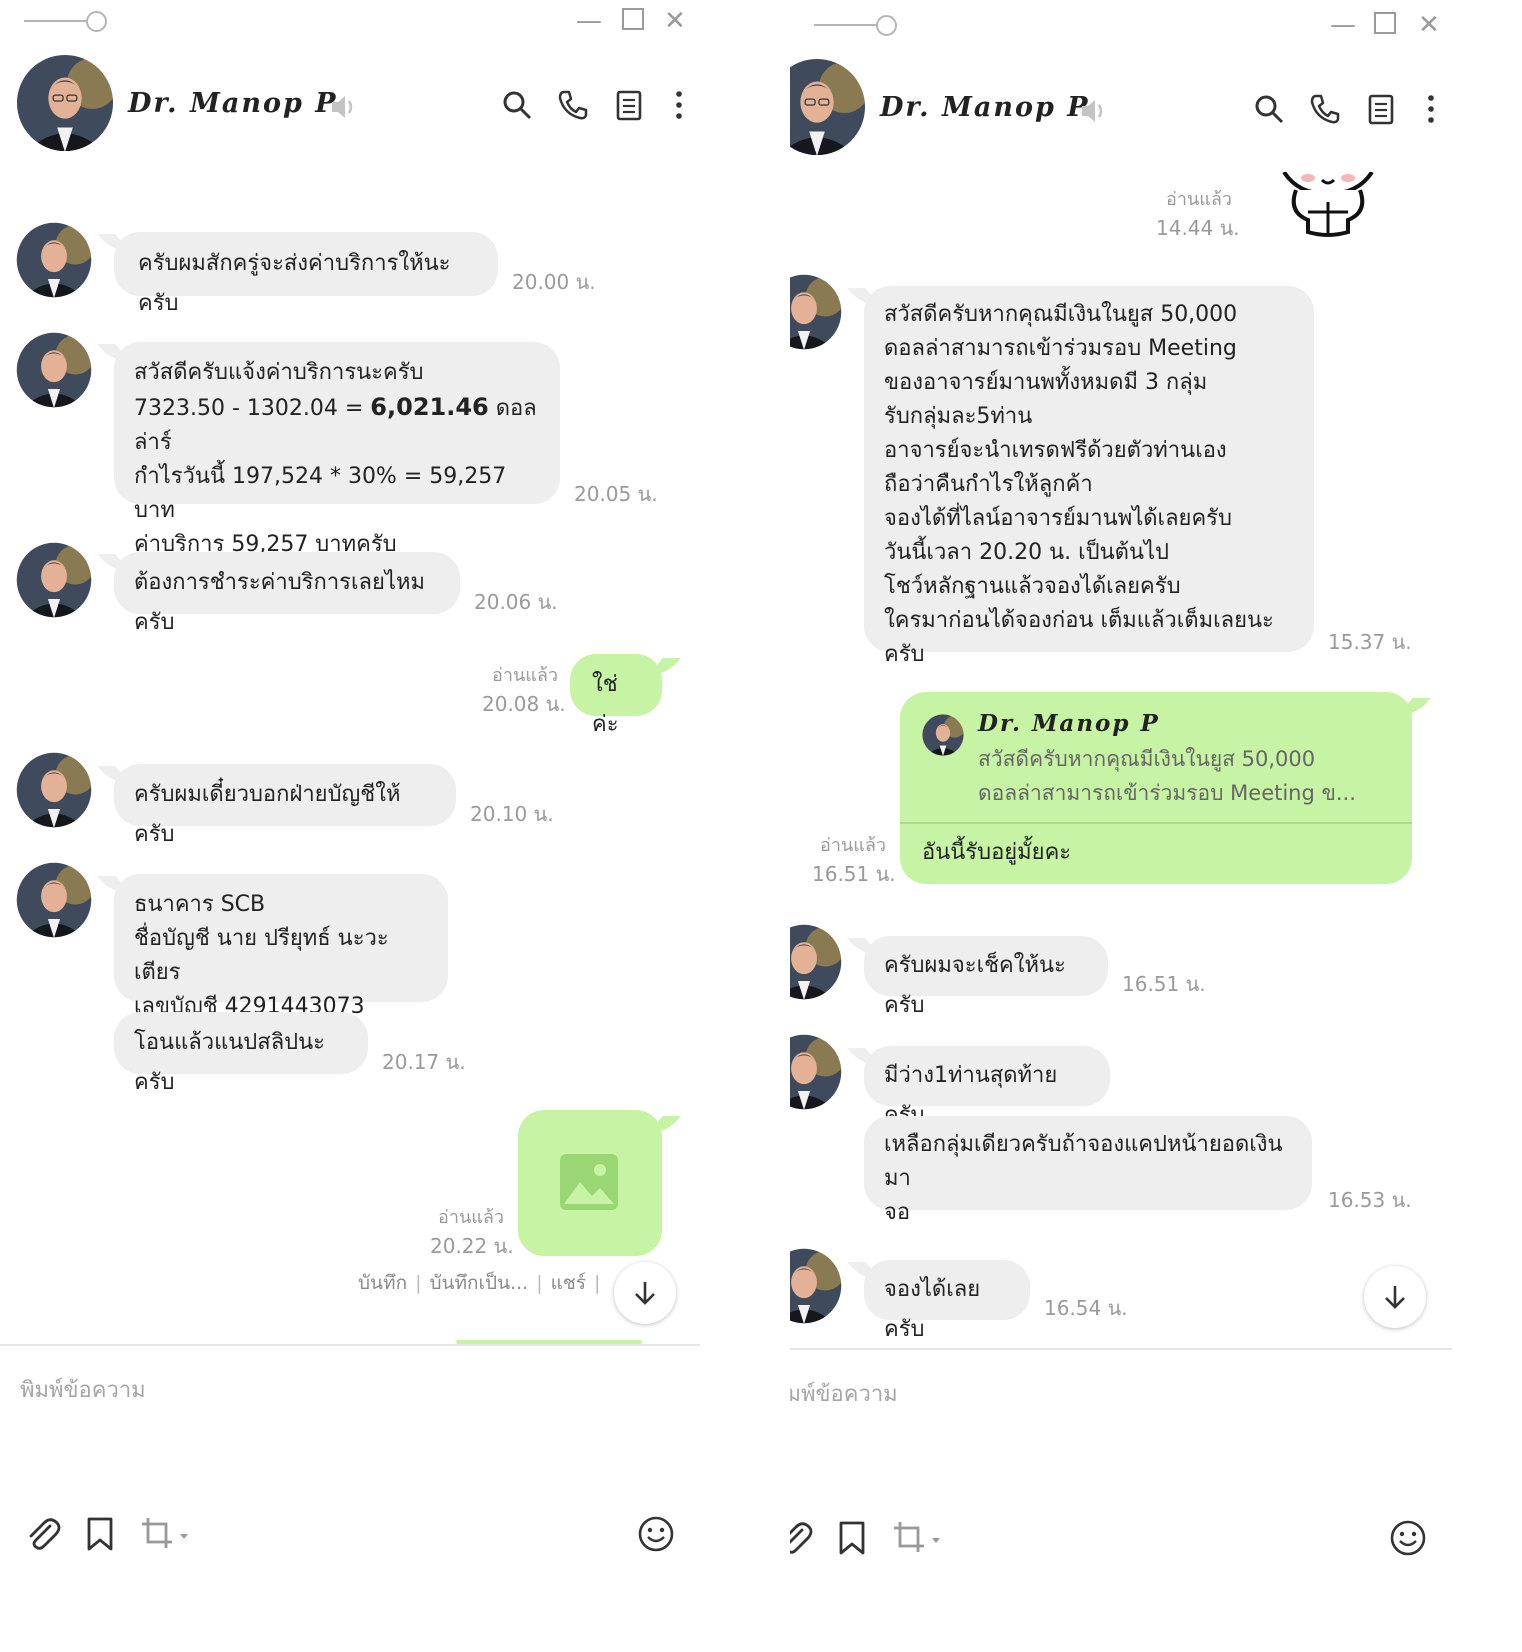 This screenshot has height=1652, width=1522. What do you see at coordinates (616, 695) in the screenshot?
I see `message-bubble: ใช่ค่ะ` at bounding box center [616, 695].